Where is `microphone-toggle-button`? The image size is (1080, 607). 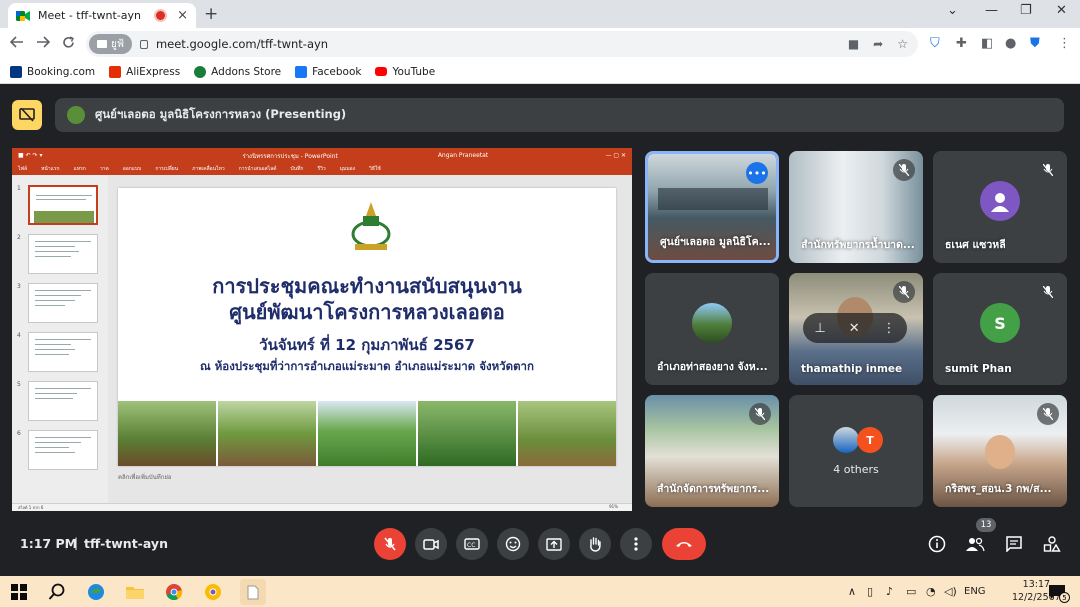 microphone-toggle-button is located at coordinates (390, 544).